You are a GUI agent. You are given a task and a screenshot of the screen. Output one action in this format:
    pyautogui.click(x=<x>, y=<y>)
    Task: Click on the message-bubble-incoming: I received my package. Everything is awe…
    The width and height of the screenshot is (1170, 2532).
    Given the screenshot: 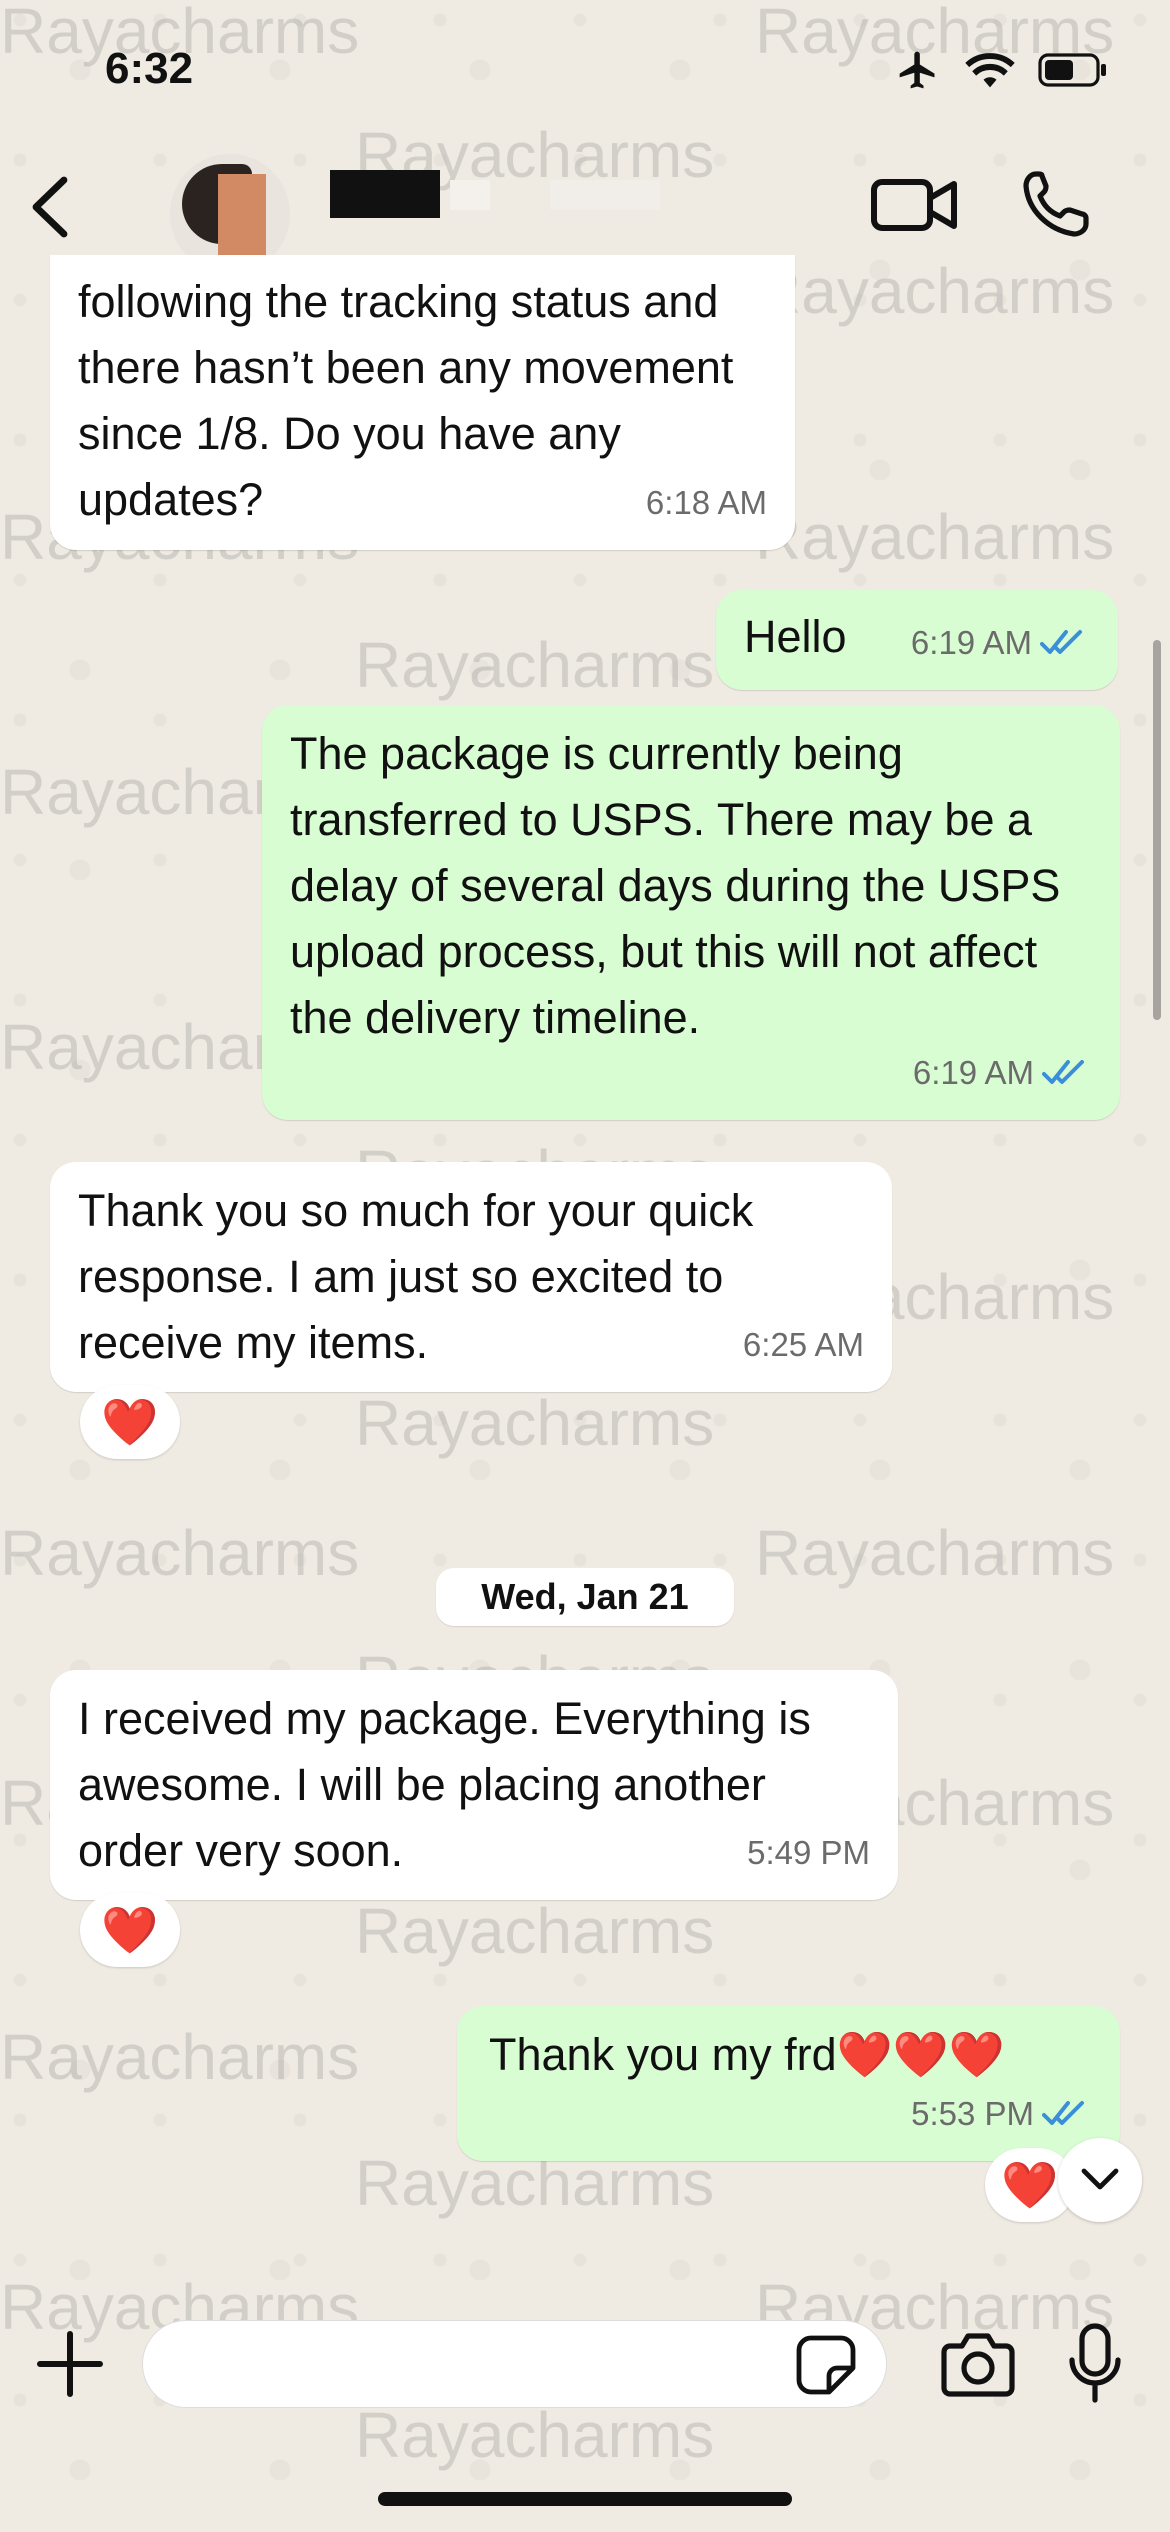 What is the action you would take?
    pyautogui.click(x=474, y=1785)
    